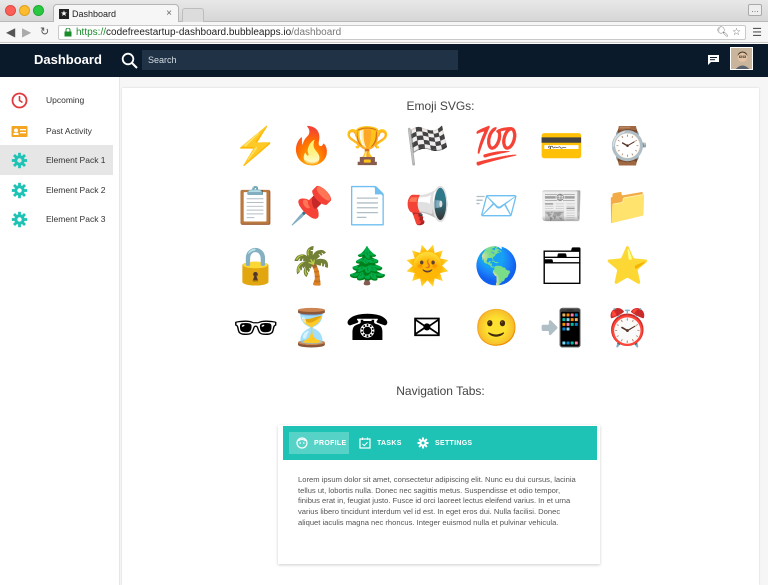 The width and height of the screenshot is (768, 585). I want to click on avatar, so click(741, 58).